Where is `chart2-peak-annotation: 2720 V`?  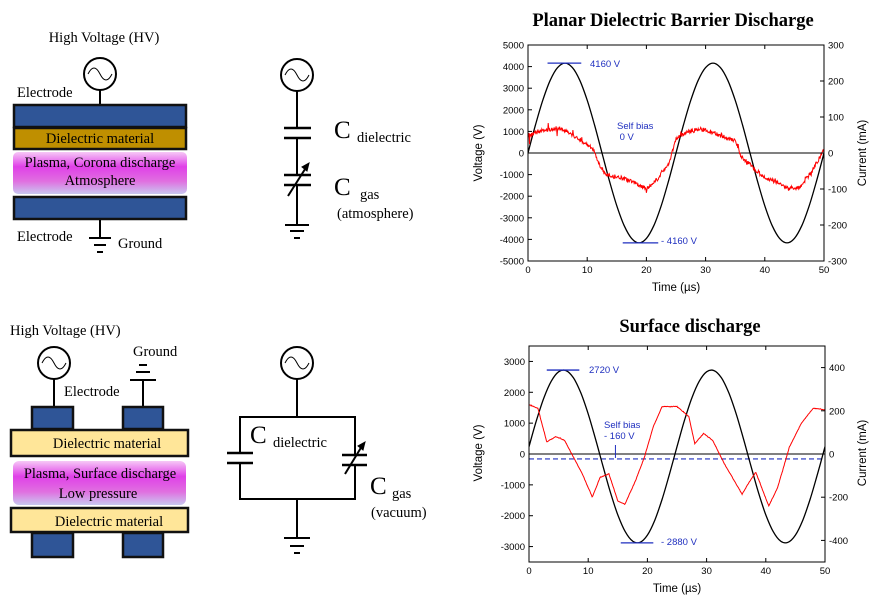
chart2-peak-annotation: 2720 V is located at coordinates (604, 370).